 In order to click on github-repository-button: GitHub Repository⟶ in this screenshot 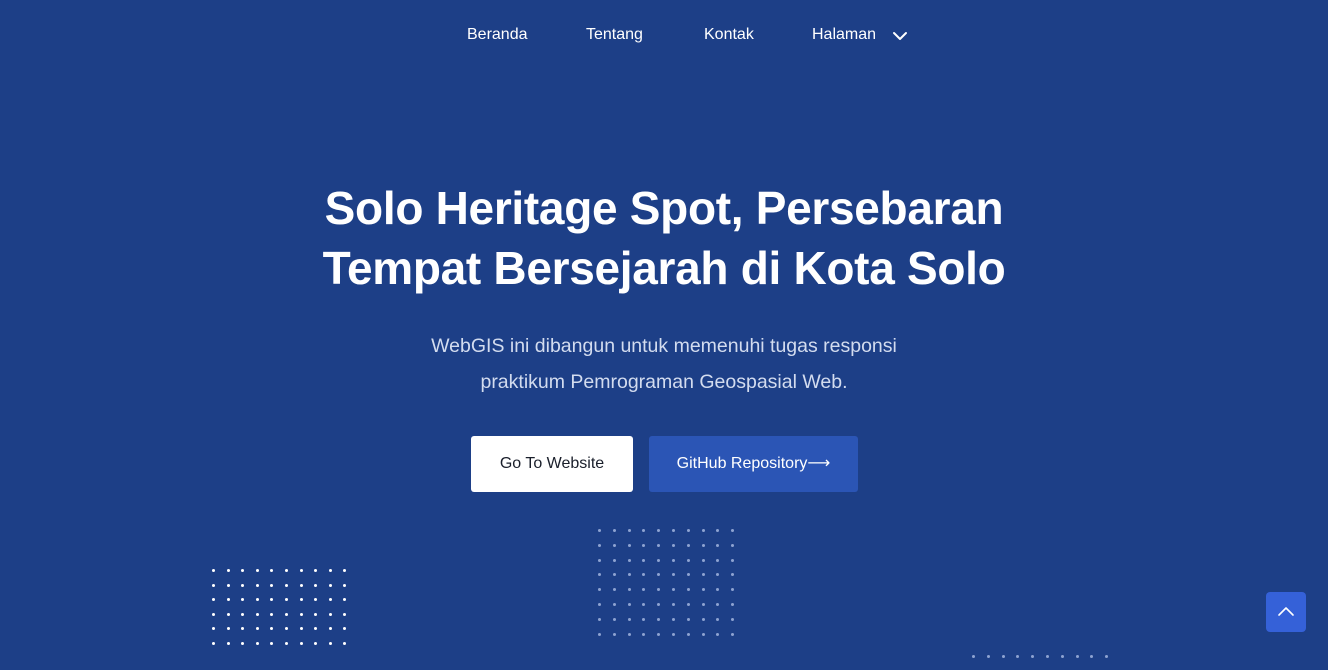, I will do `click(753, 464)`.